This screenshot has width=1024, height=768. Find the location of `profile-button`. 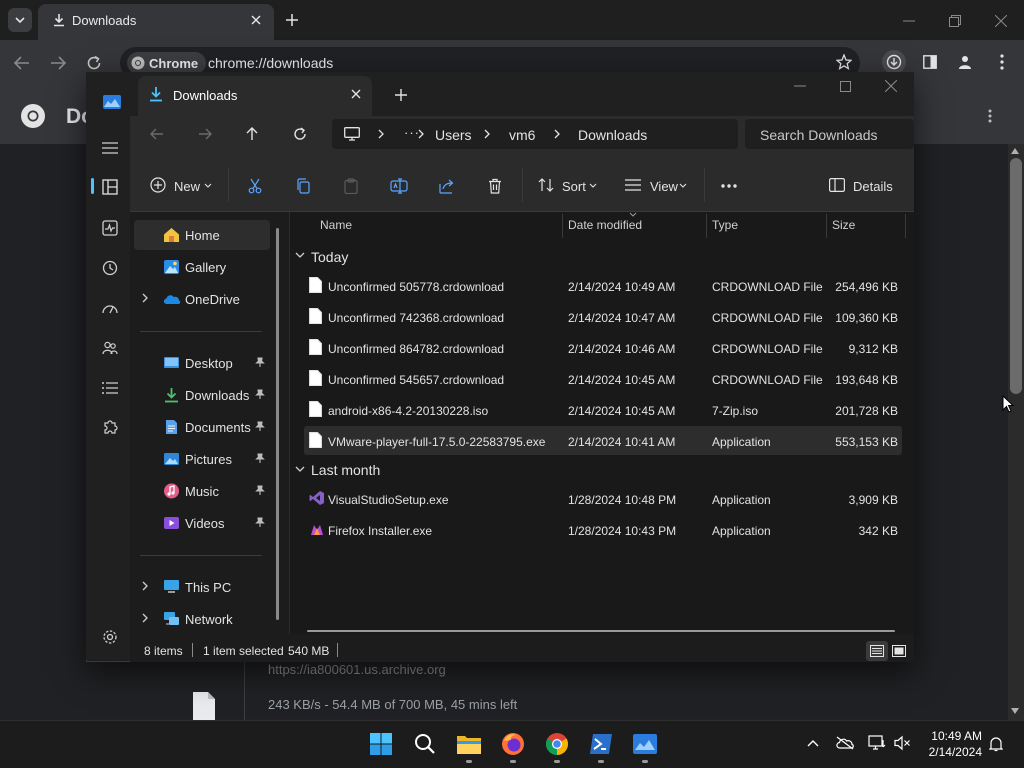

profile-button is located at coordinates (965, 62).